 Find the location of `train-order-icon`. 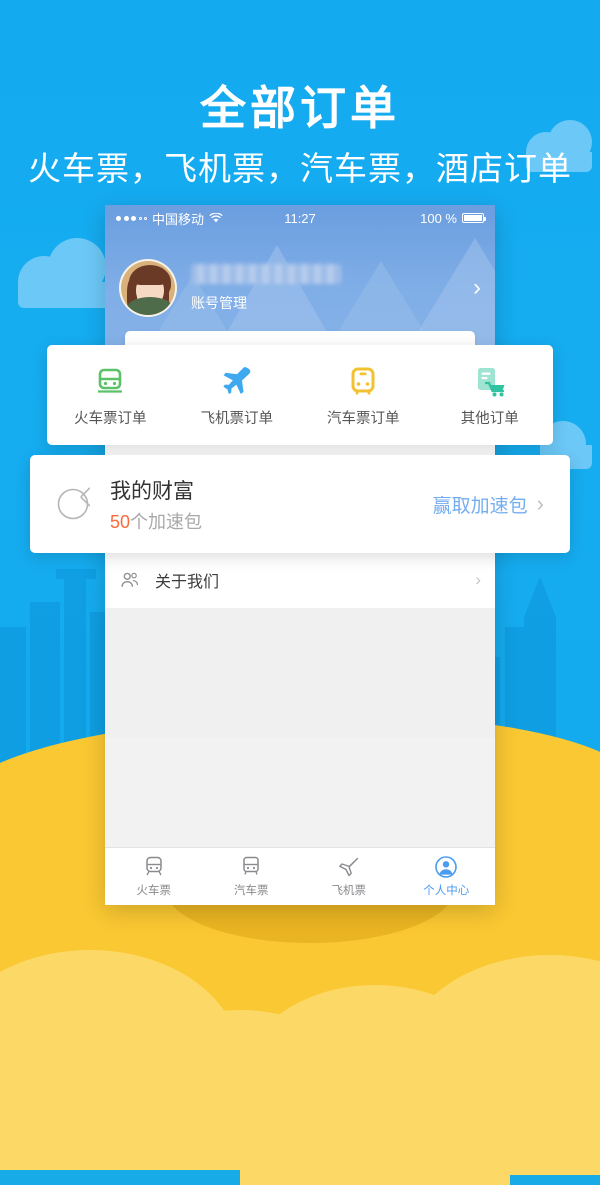

train-order-icon is located at coordinates (110, 382).